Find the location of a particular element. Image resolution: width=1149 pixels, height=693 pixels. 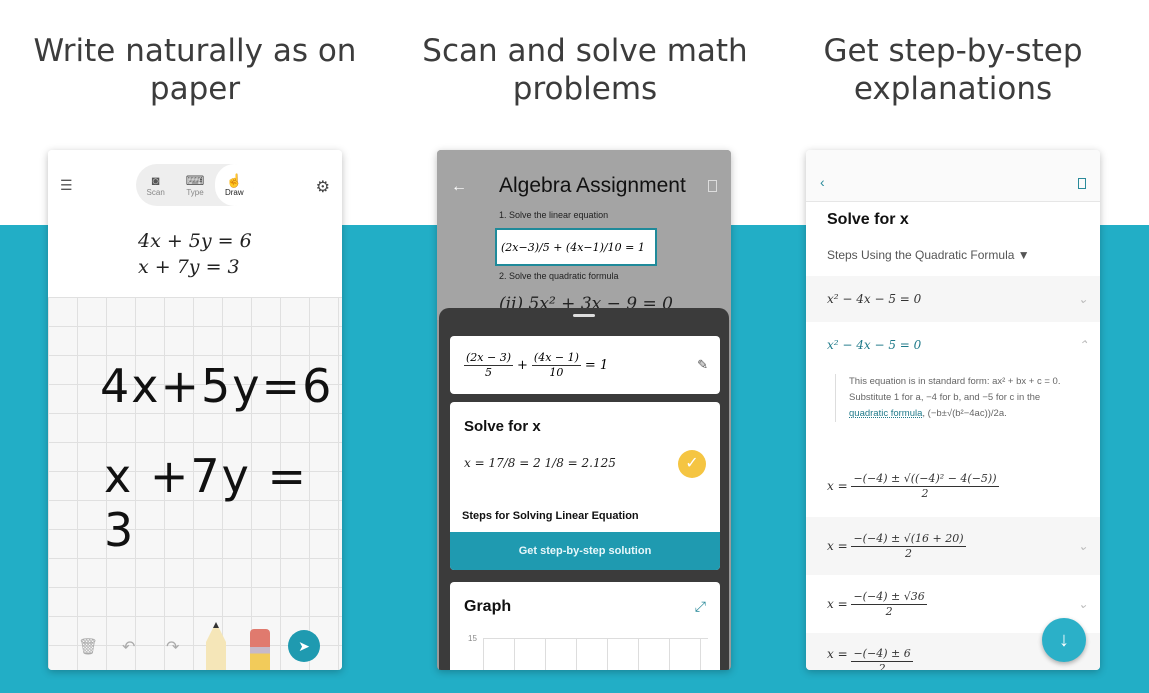

back-chevron-icon: ‹ is located at coordinates (822, 182).